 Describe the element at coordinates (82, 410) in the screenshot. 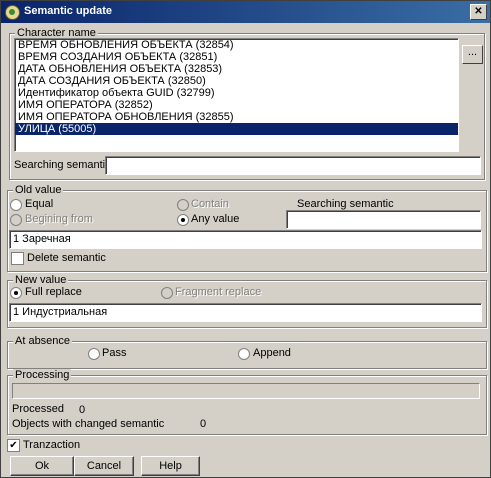

I see `processed-value: 0` at that location.